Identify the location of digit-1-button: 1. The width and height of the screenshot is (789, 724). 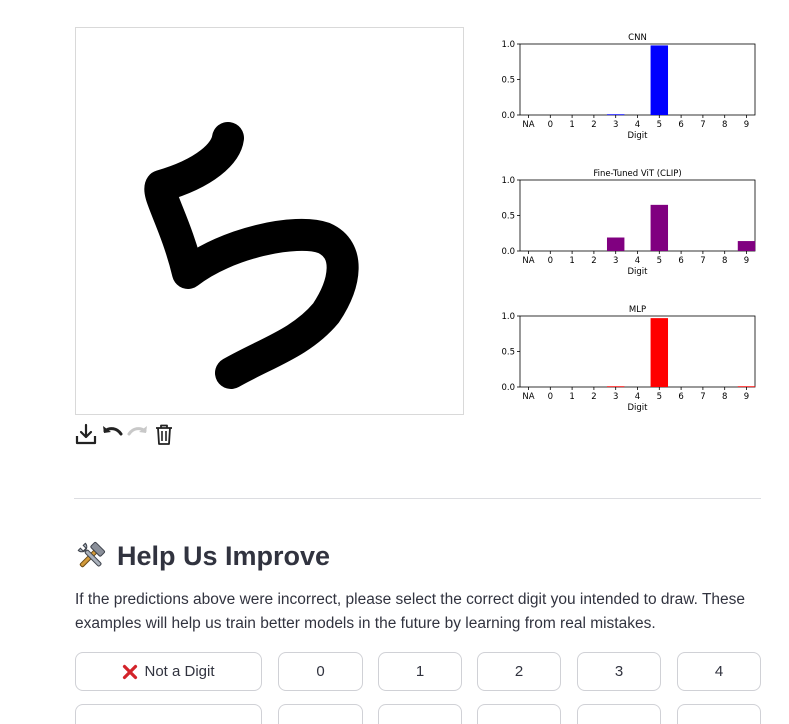
(420, 671).